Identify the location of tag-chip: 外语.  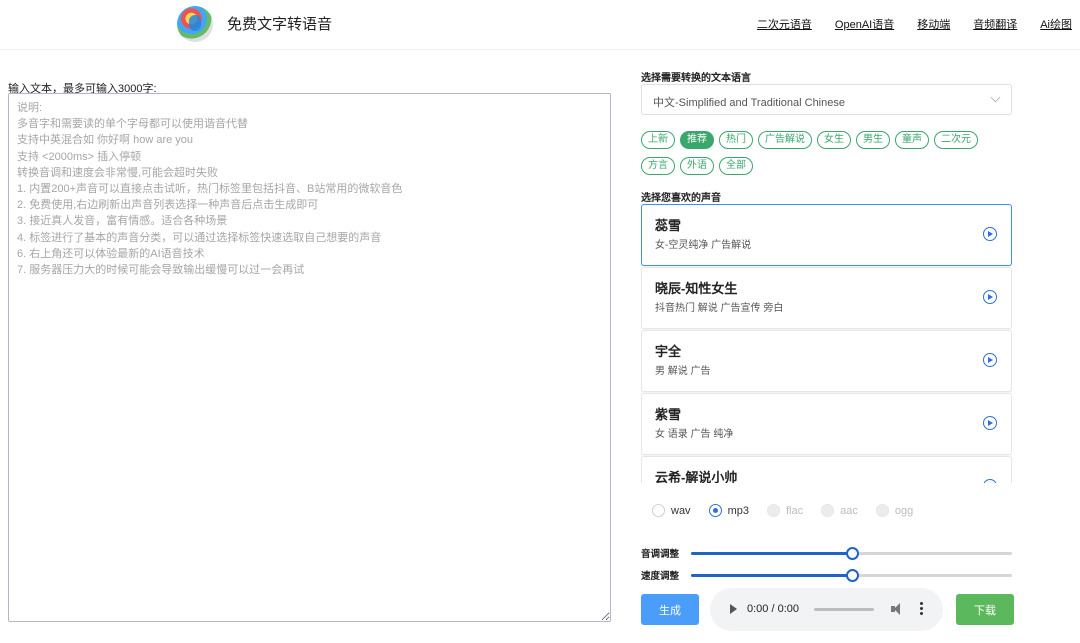
(697, 166).